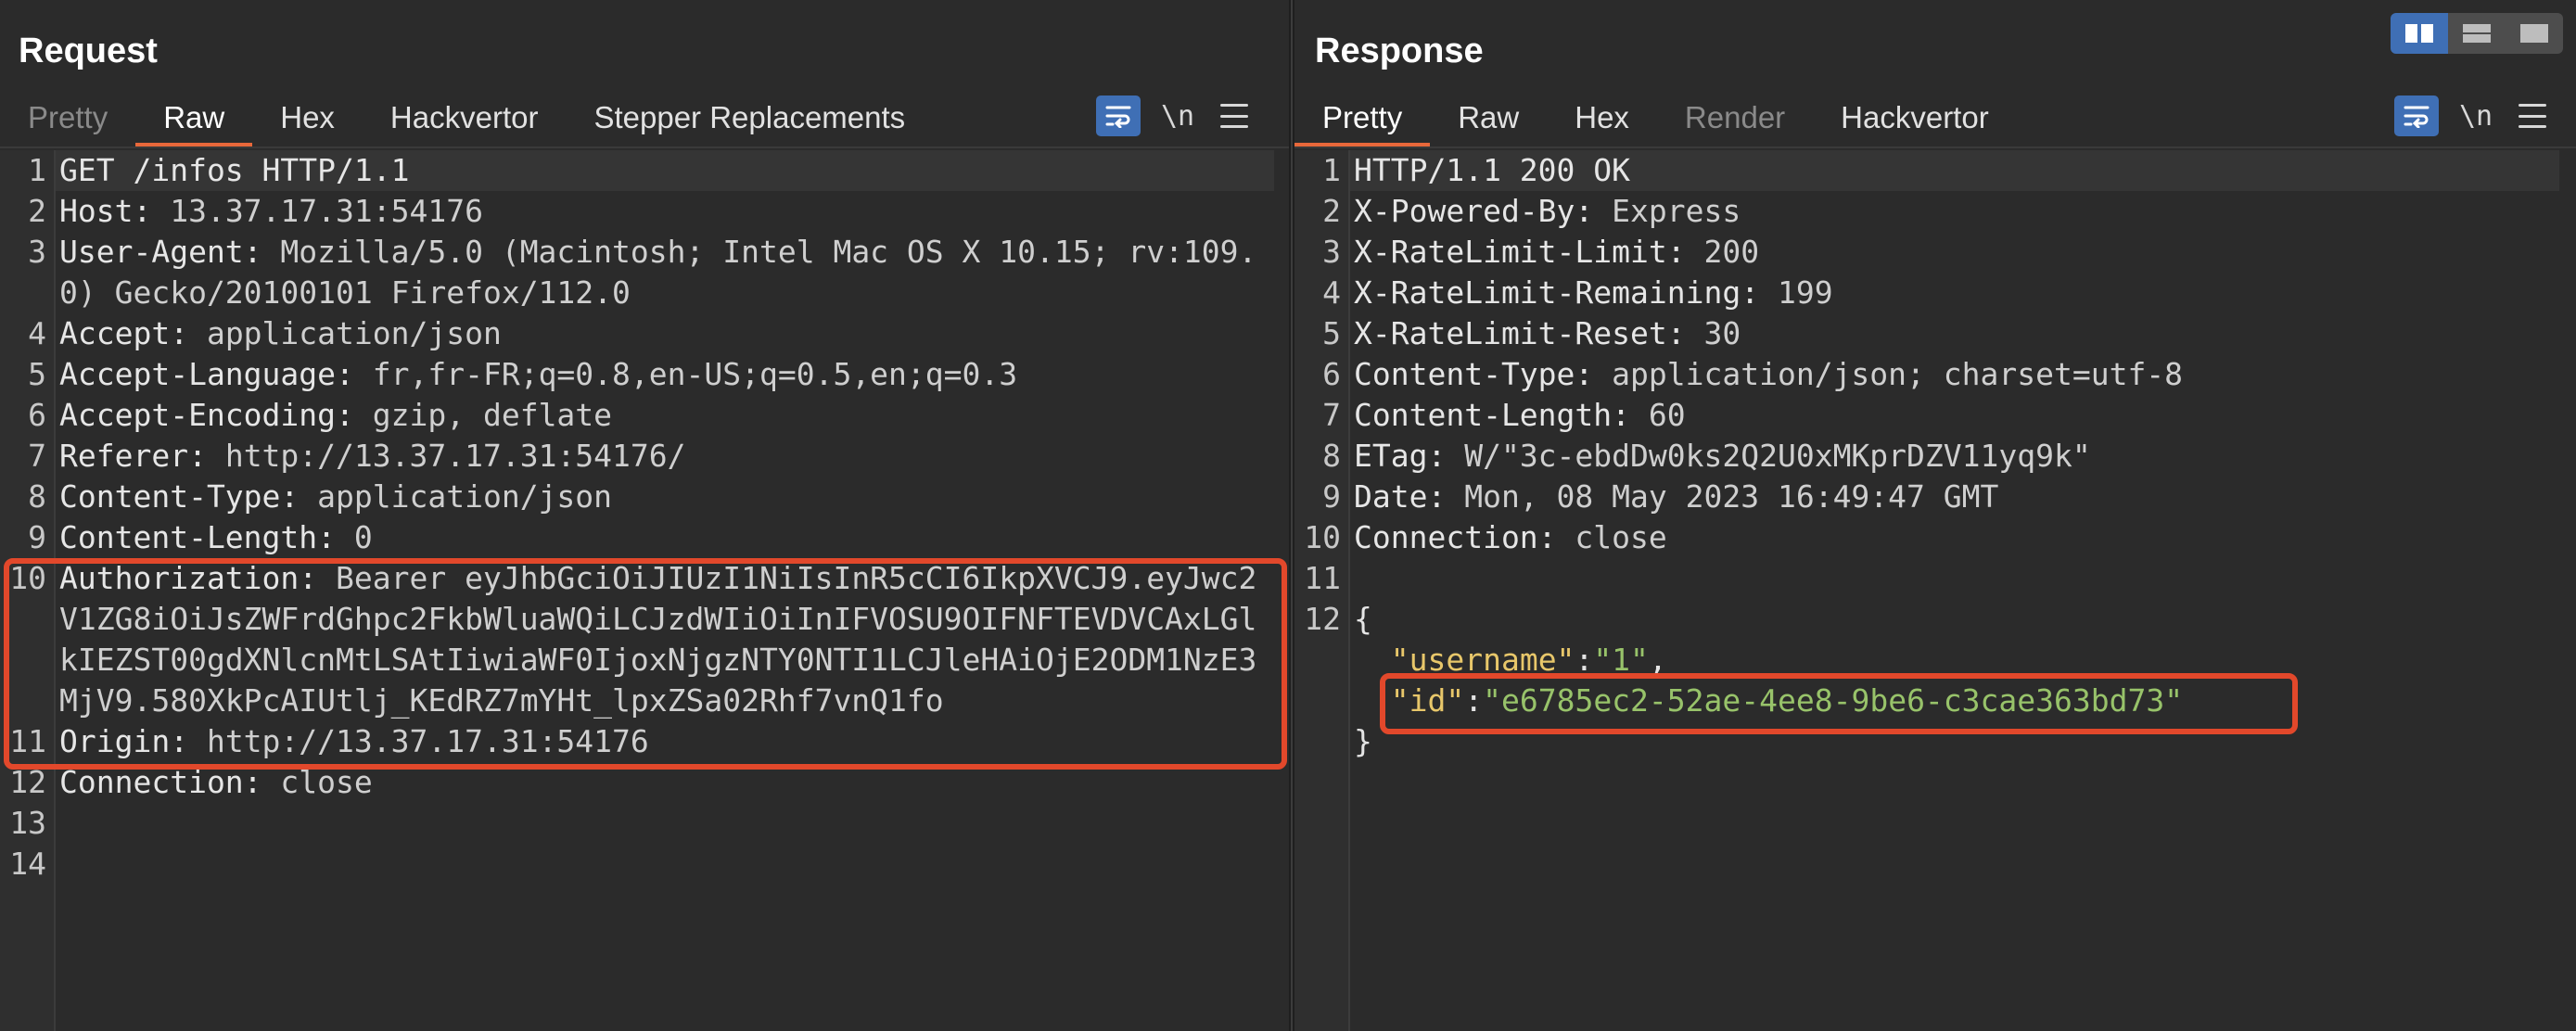 This screenshot has width=2576, height=1031. I want to click on id-highlight-box, so click(1839, 703).